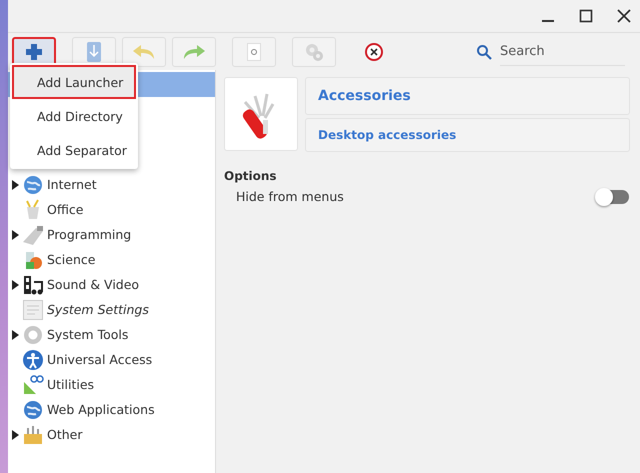 The width and height of the screenshot is (640, 473). I want to click on minimize-icon, so click(548, 21).